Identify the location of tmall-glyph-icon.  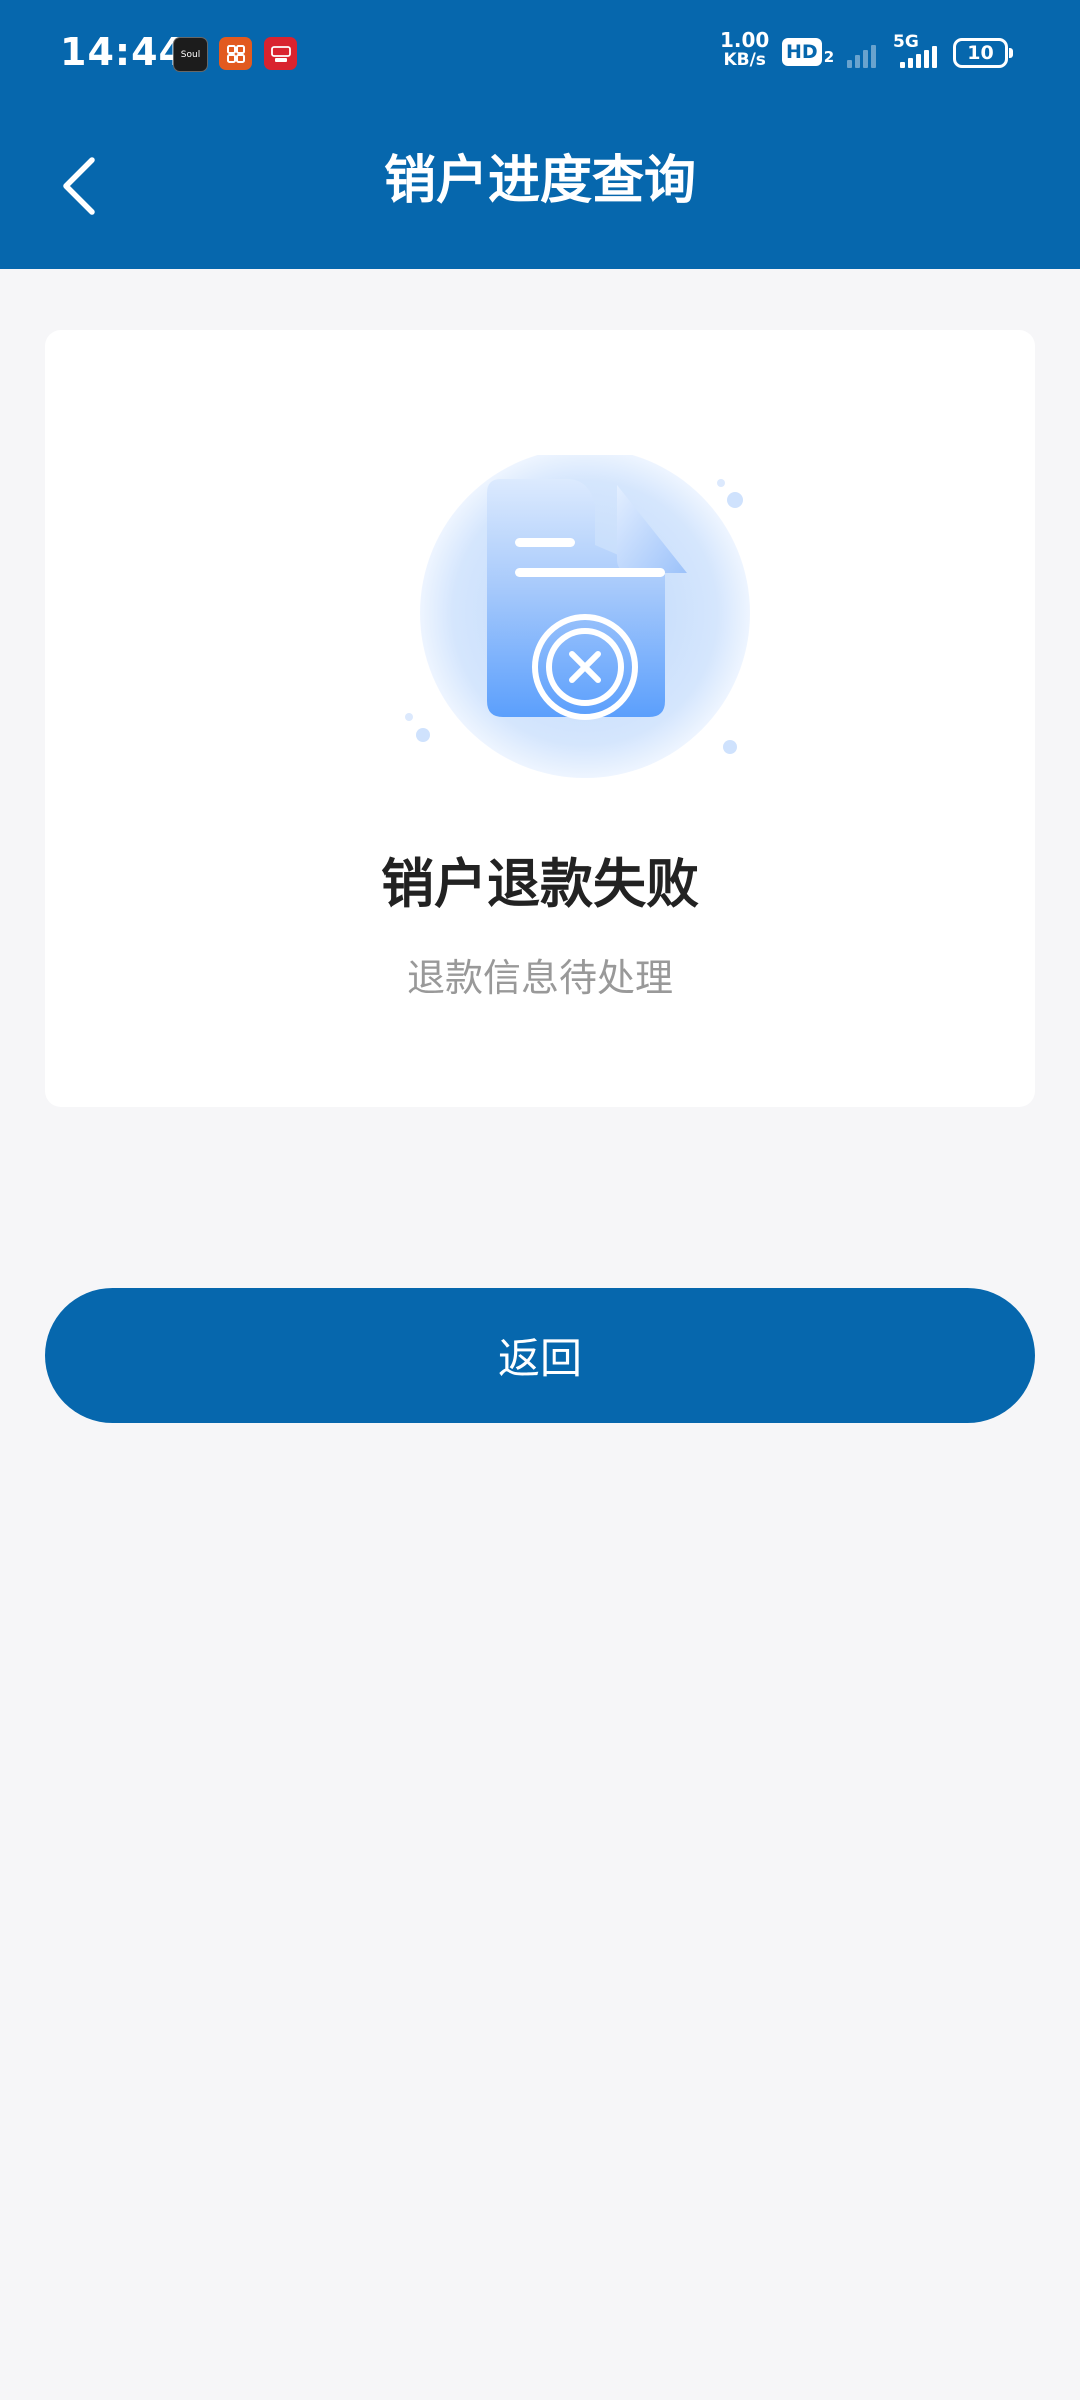
(280, 53).